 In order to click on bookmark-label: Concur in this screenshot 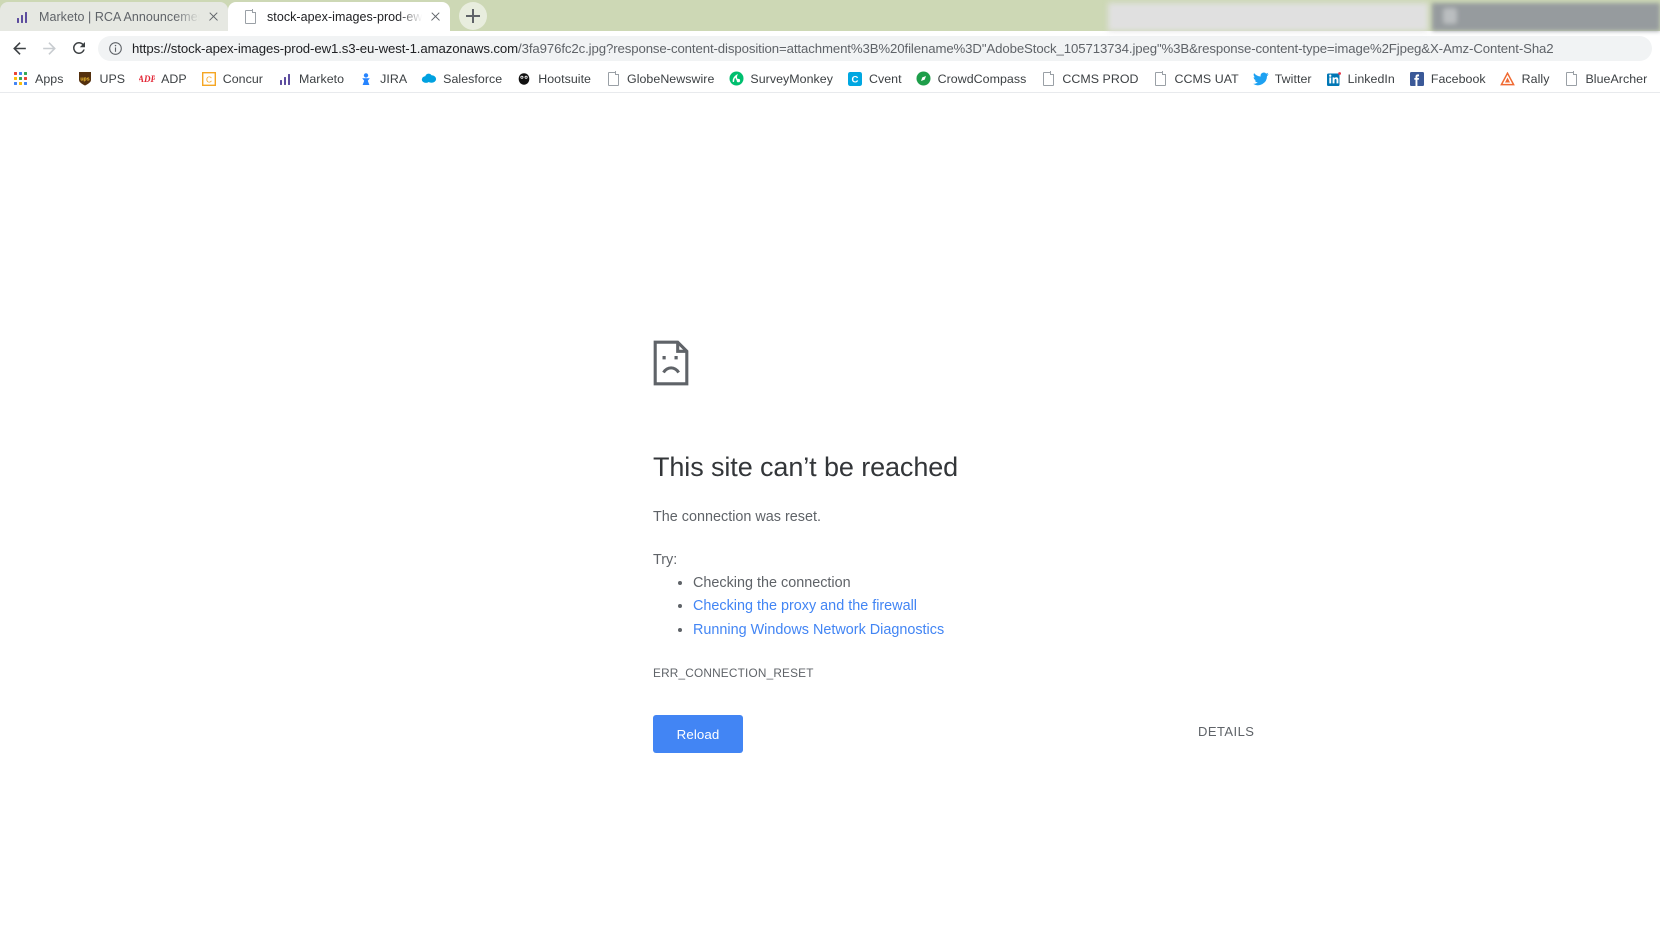, I will do `click(242, 78)`.